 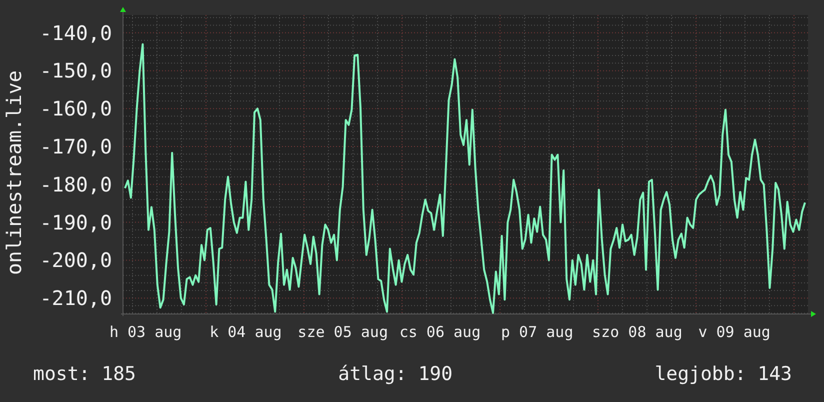 What do you see at coordinates (723, 374) in the screenshot?
I see `stat-value: legjobb: 143` at bounding box center [723, 374].